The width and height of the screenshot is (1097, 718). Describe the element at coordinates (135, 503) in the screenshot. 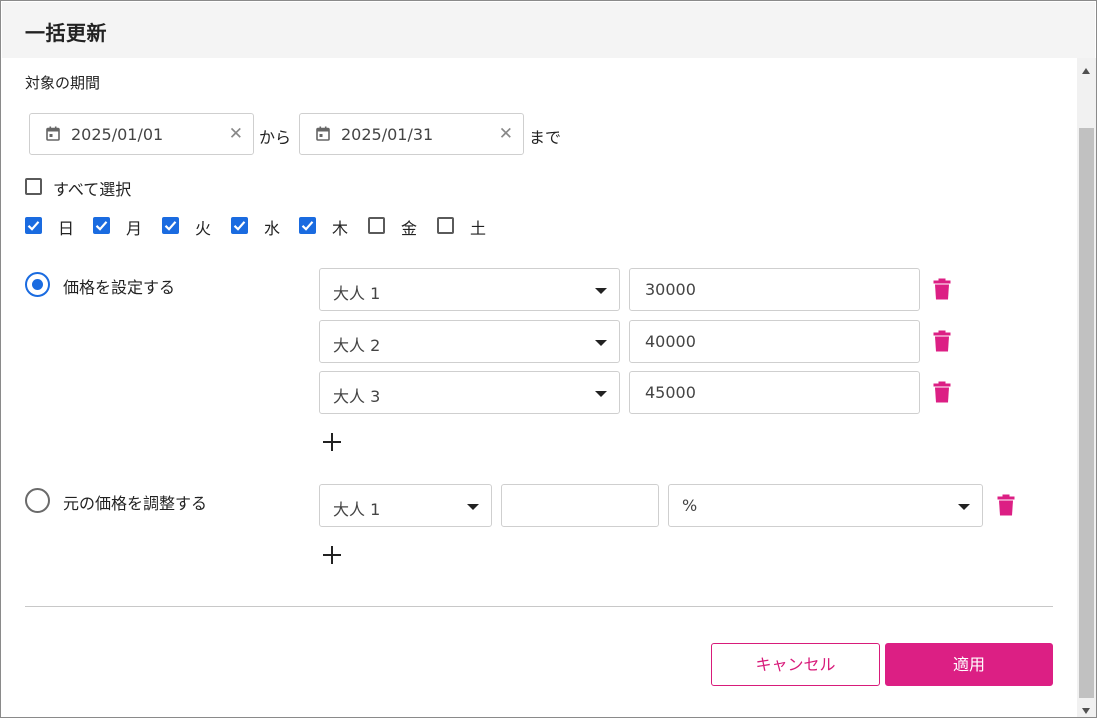

I see `adjust-price-label: 元の価格を調整する` at that location.